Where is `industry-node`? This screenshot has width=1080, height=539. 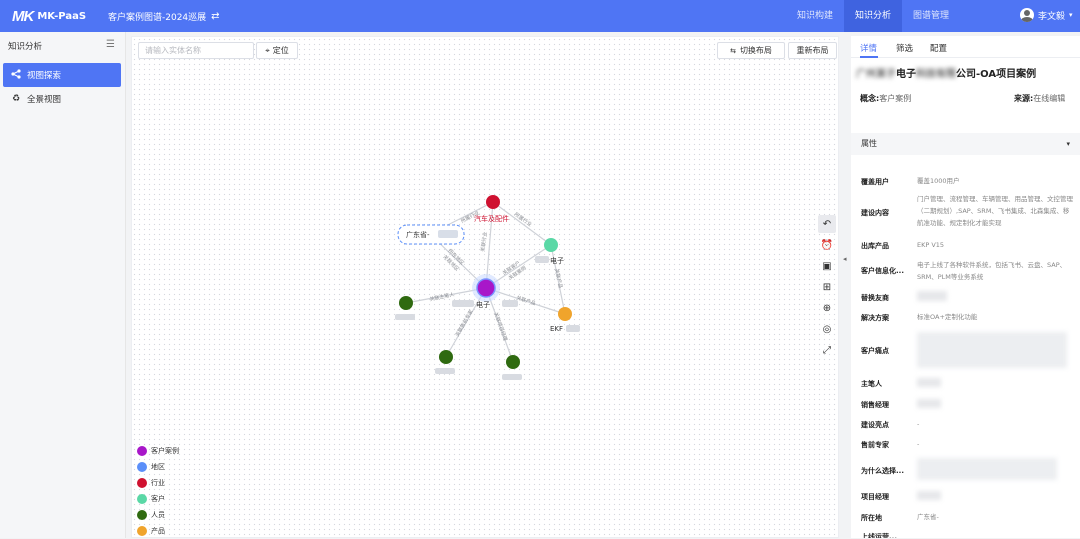
industry-node is located at coordinates (493, 202).